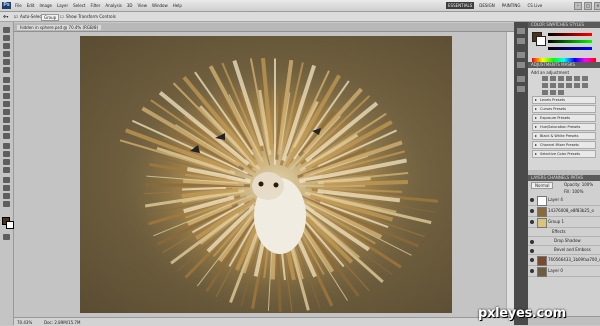 The image size is (600, 326). What do you see at coordinates (564, 109) in the screenshot?
I see `preset-curves: Curves Presets` at bounding box center [564, 109].